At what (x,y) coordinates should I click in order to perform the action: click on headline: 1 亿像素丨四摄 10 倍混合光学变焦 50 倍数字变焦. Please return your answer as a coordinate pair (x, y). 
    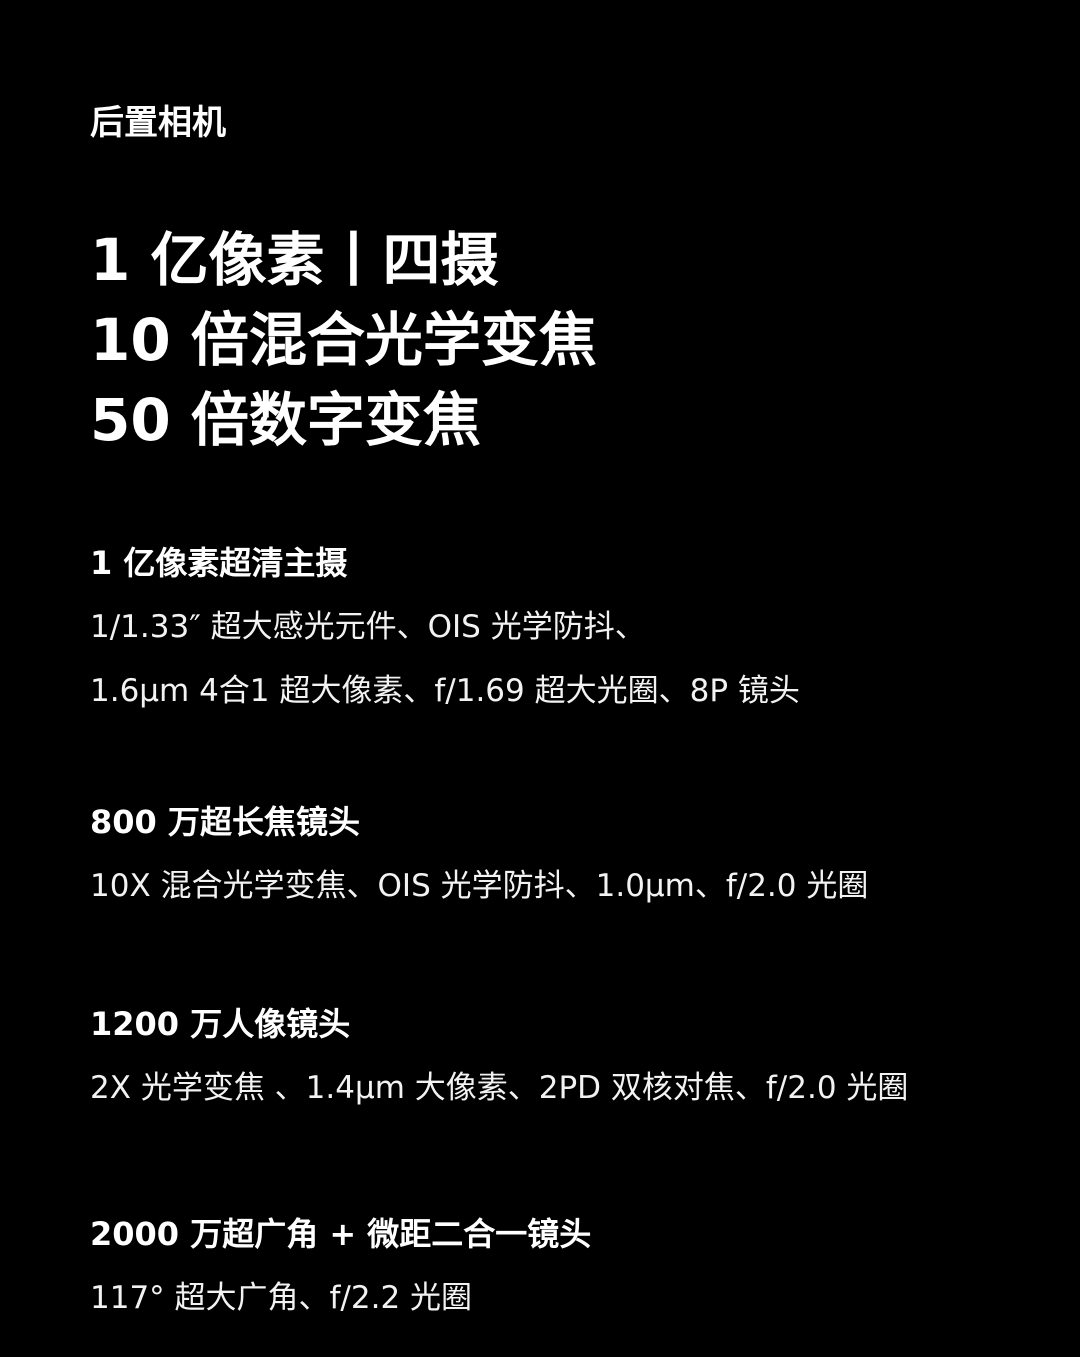
    Looking at the image, I should click on (343, 340).